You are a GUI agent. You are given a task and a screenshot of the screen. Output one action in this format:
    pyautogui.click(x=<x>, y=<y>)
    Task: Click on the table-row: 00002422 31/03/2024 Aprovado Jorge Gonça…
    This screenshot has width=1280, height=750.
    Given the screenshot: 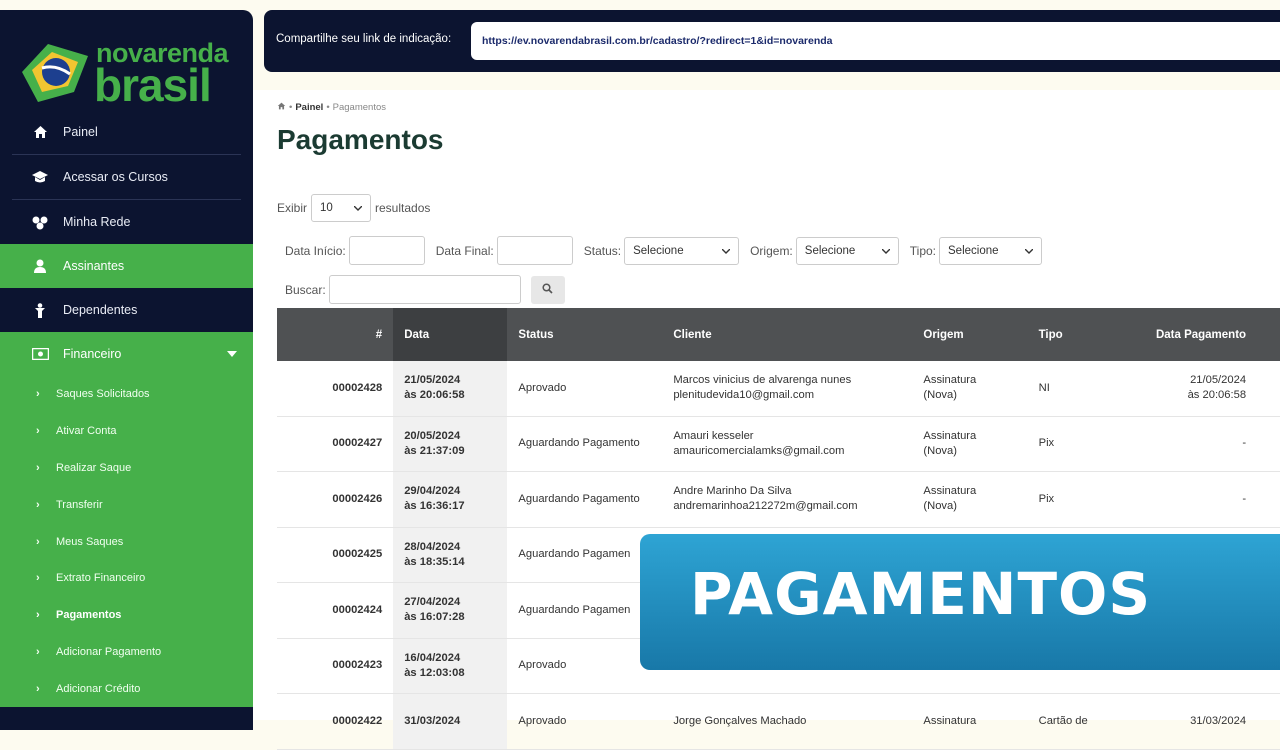 What is the action you would take?
    pyautogui.click(x=778, y=722)
    